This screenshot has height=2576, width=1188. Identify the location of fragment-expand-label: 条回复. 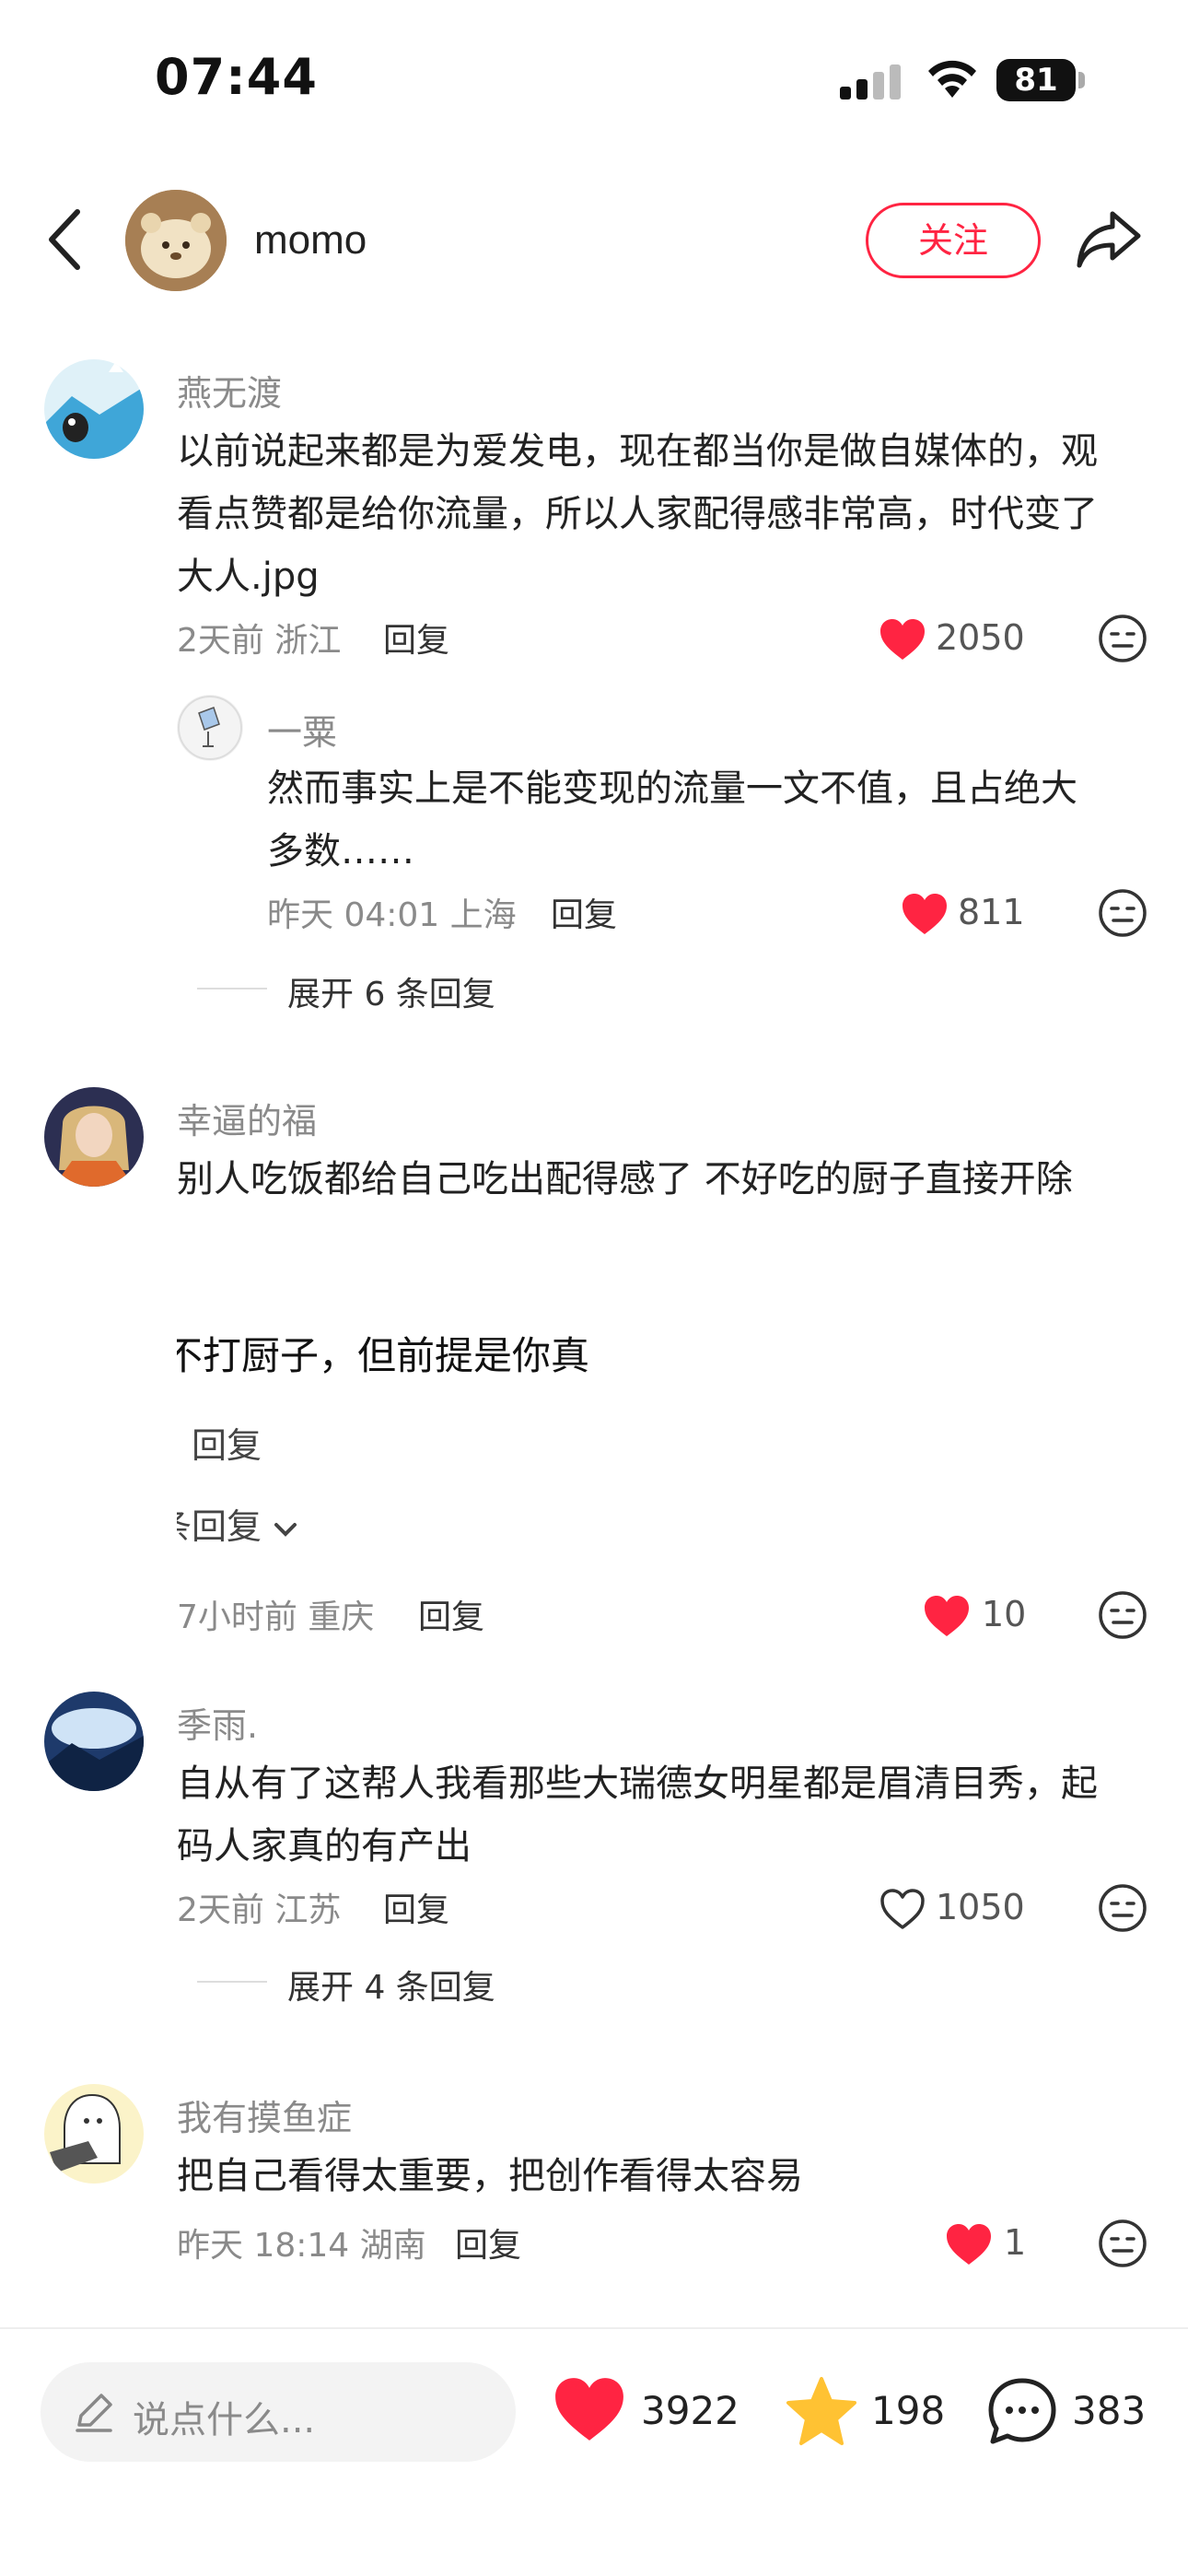
(219, 1526).